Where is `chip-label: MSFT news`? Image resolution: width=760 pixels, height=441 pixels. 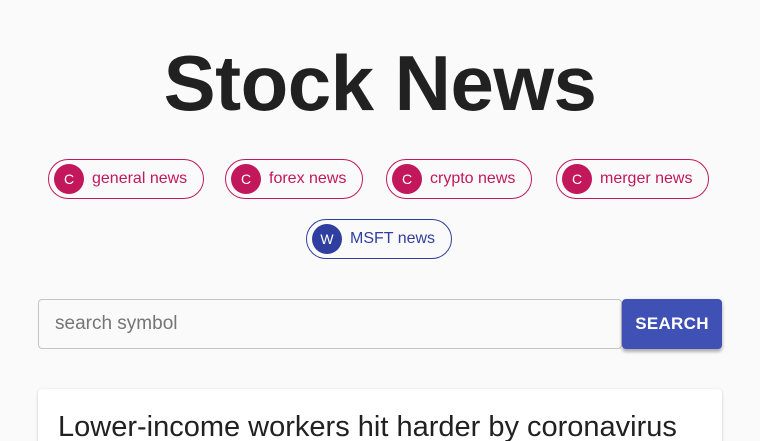
chip-label: MSFT news is located at coordinates (393, 238).